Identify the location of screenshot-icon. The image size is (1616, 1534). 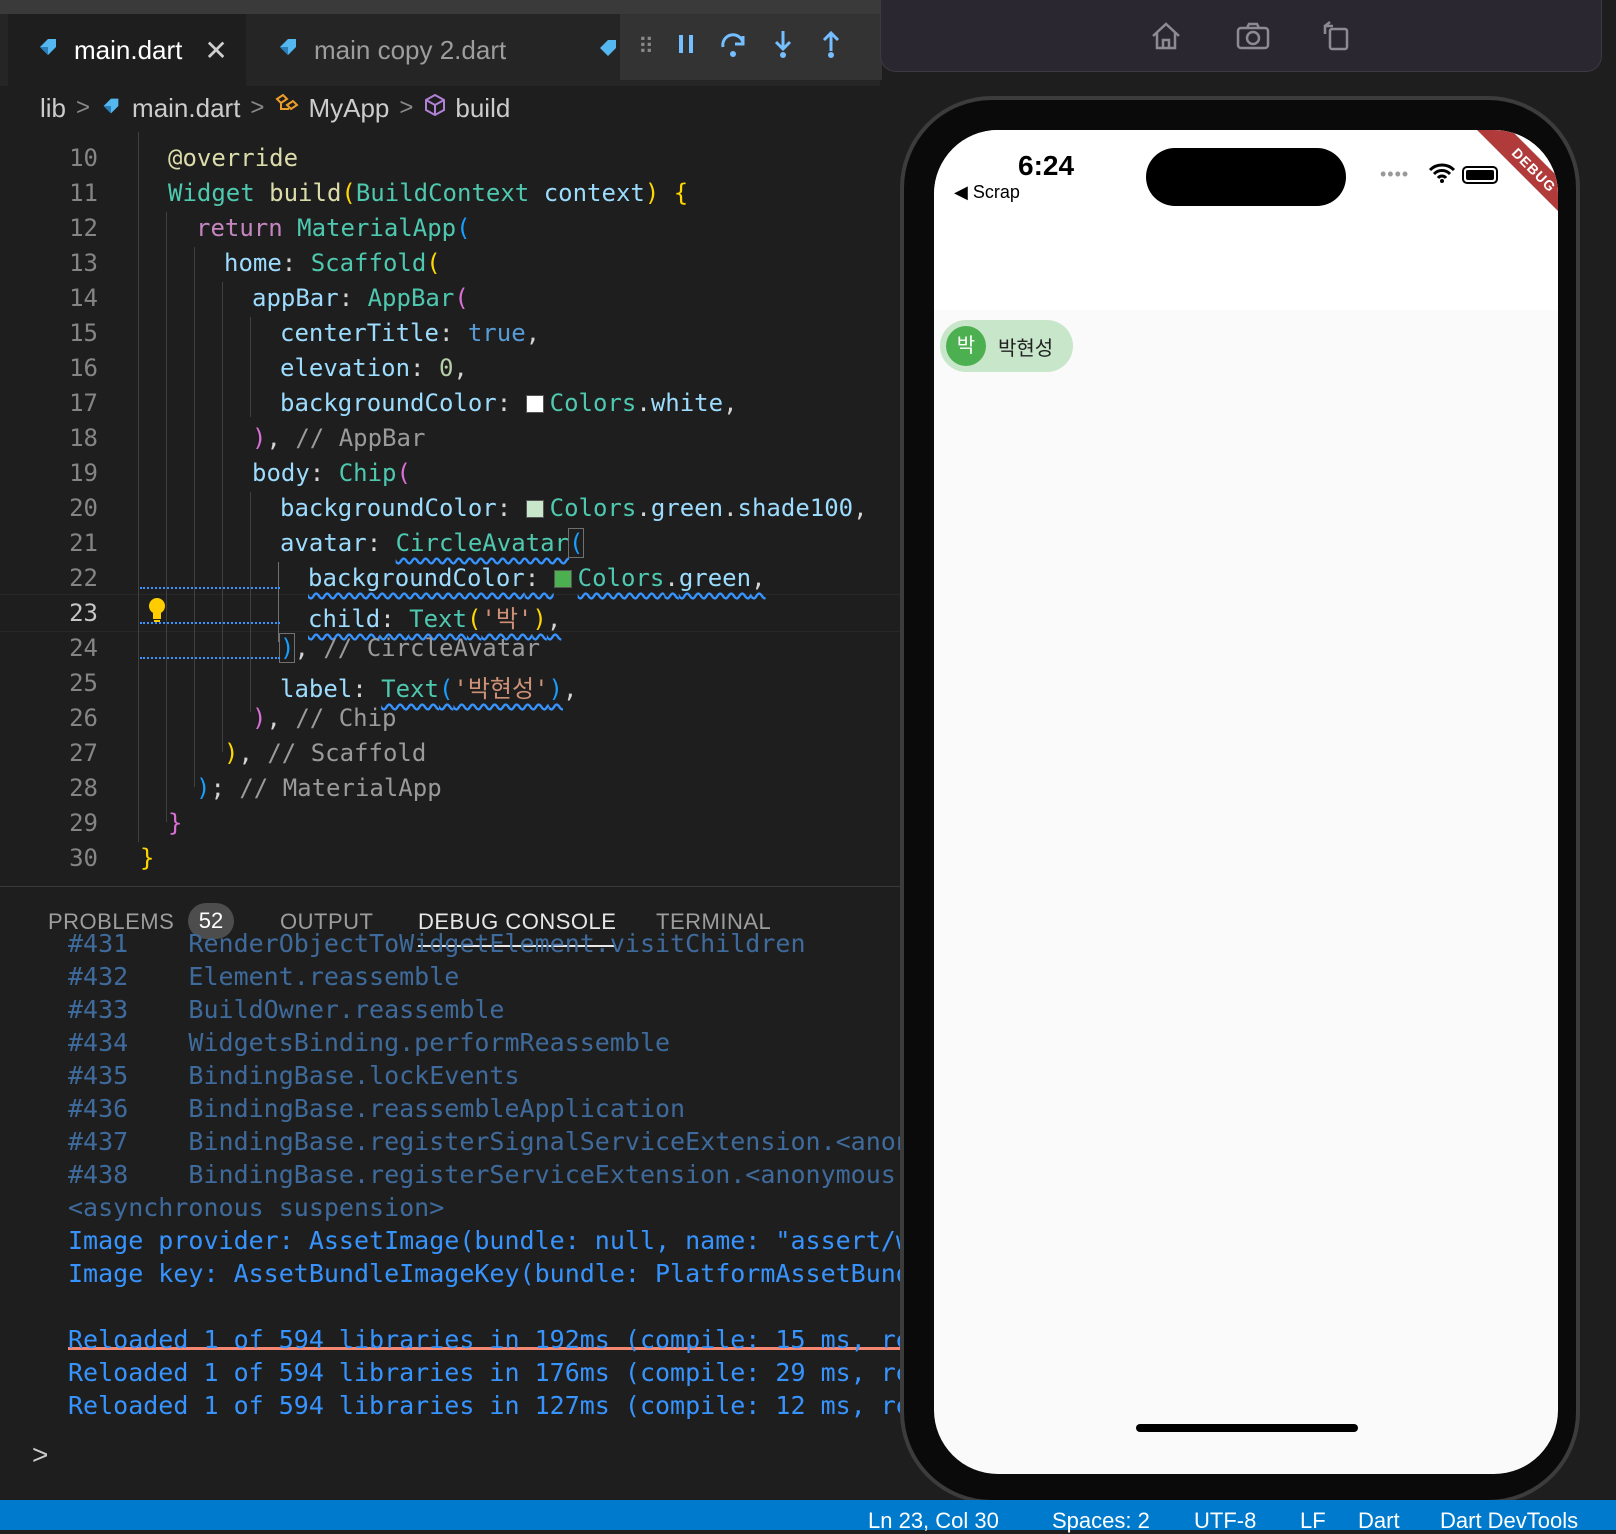
(1253, 38).